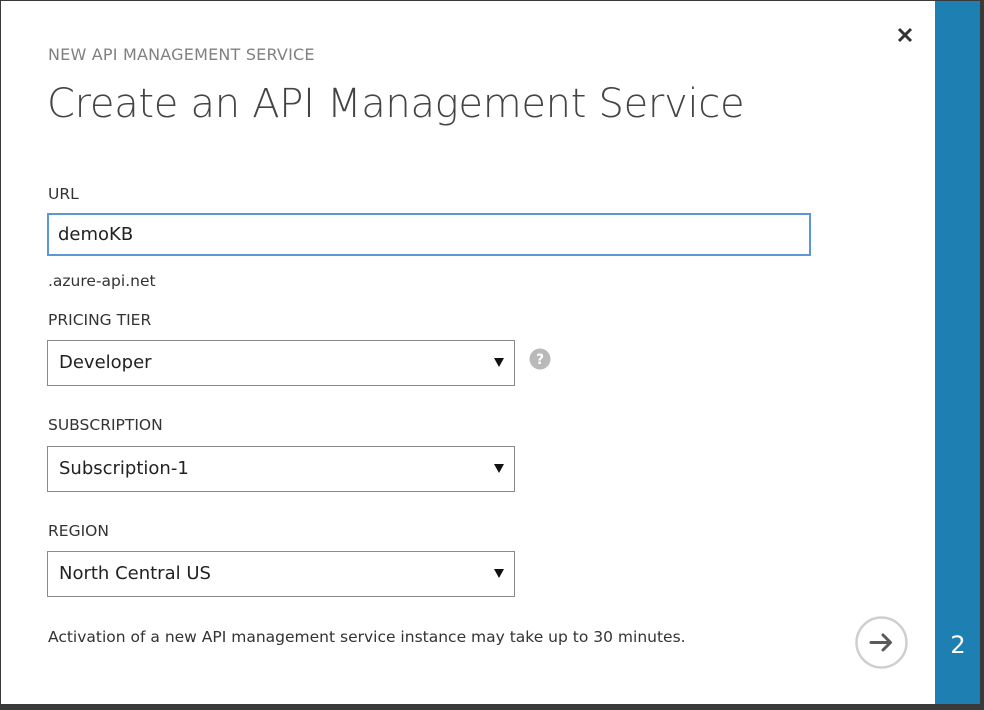 This screenshot has width=984, height=710. Describe the element at coordinates (105, 362) in the screenshot. I see `pricing-tier-value: Developer` at that location.